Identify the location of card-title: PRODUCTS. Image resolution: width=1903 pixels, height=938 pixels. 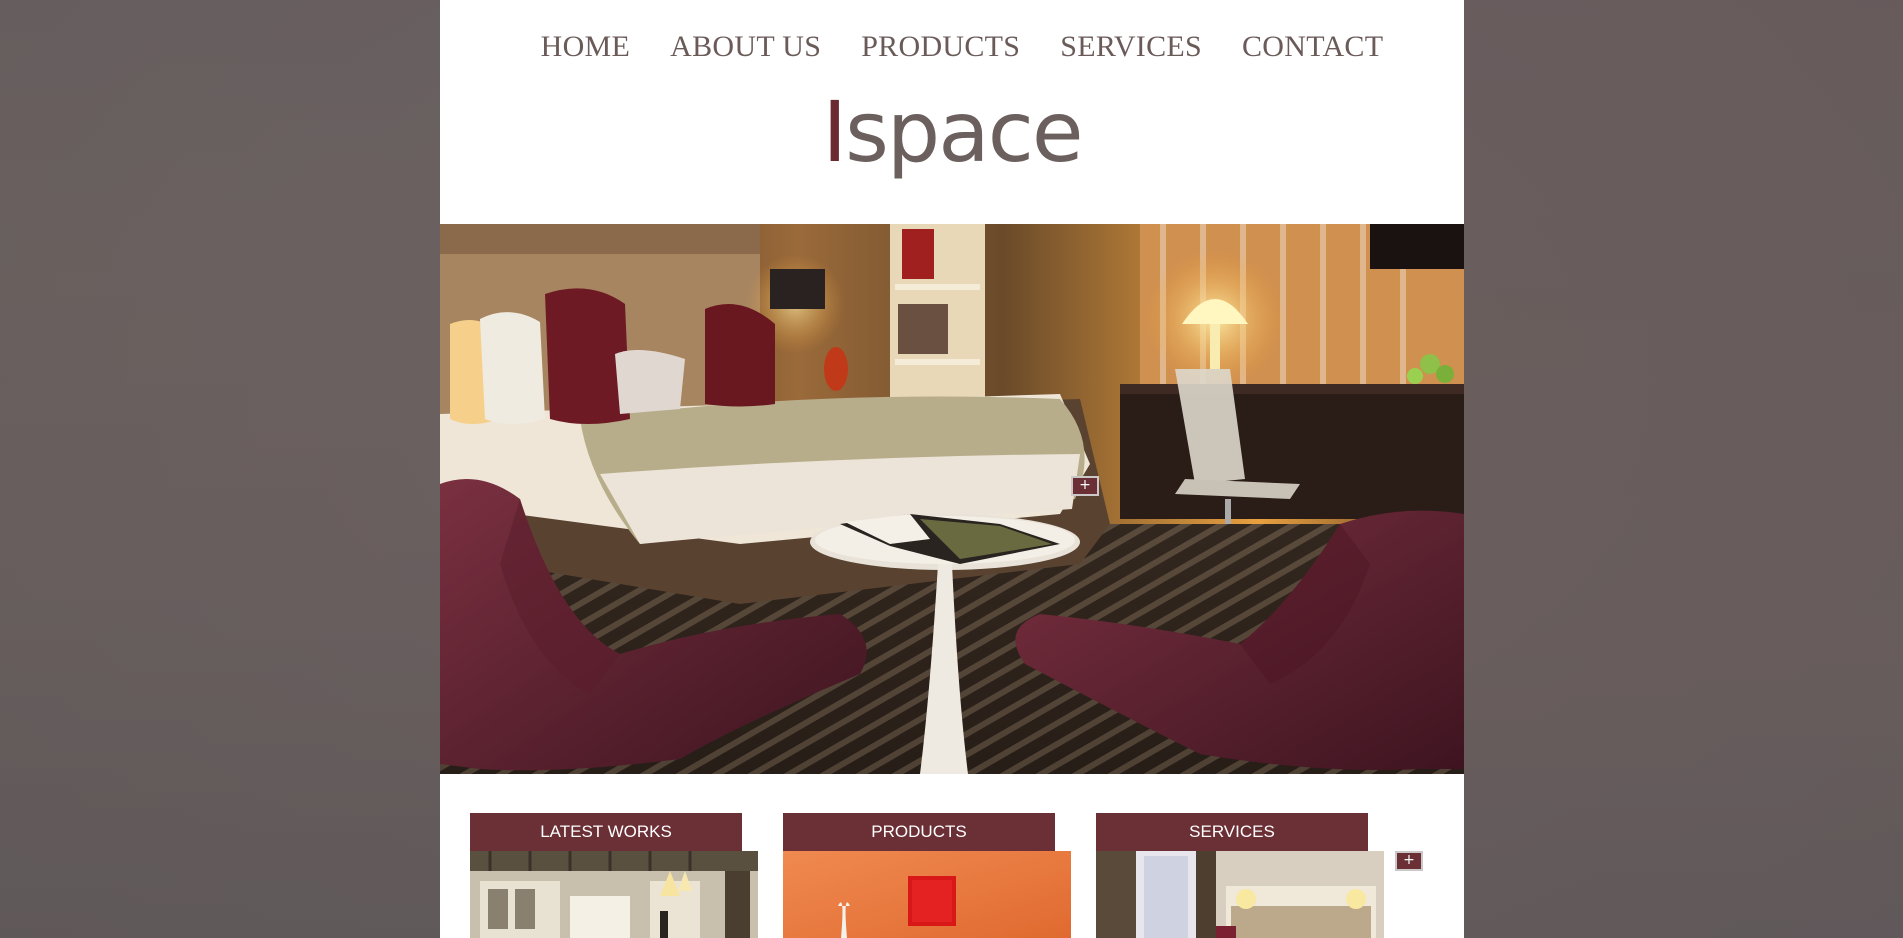
(919, 832).